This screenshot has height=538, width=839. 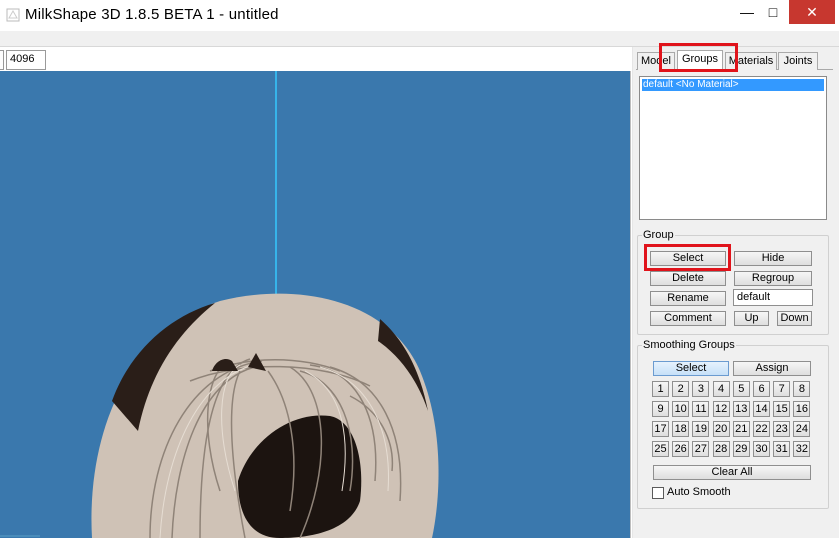 What do you see at coordinates (681, 429) in the screenshot?
I see `smoothing-group-18-button: 18` at bounding box center [681, 429].